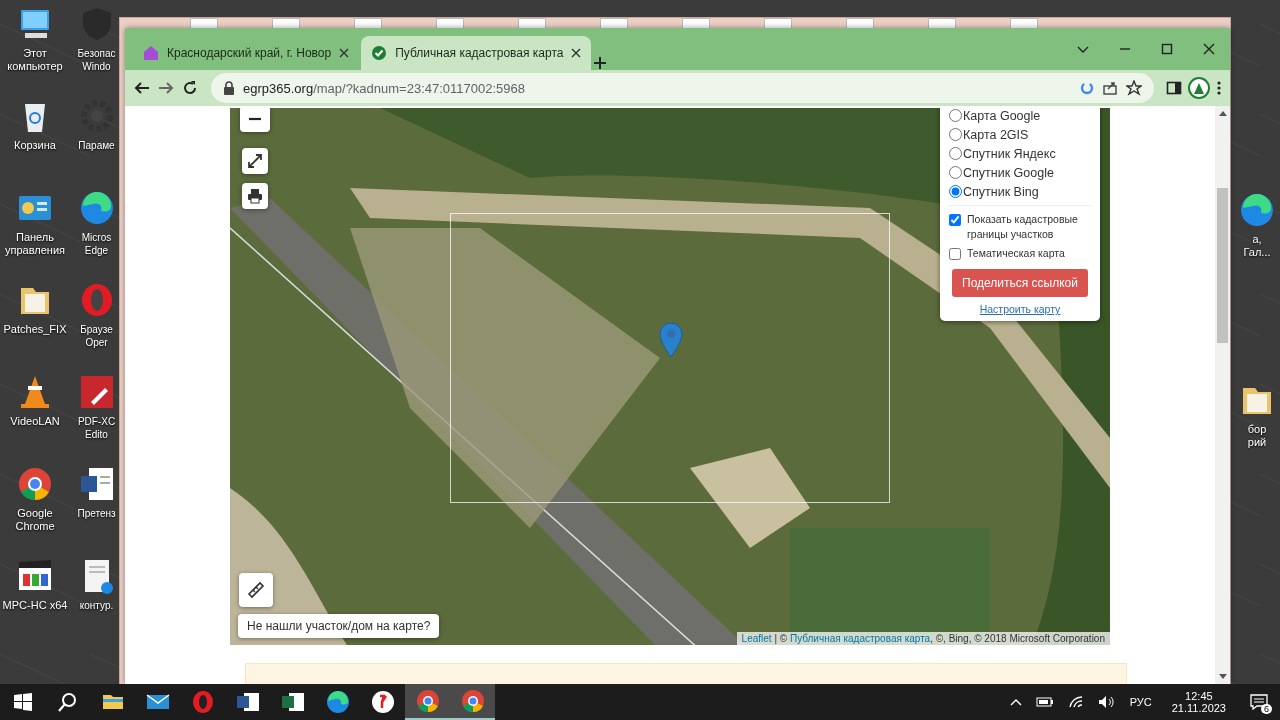 This screenshot has height=720, width=1280. Describe the element at coordinates (246, 53) in the screenshot. I see `browser-tab: Краснодарский край, г. Новор` at that location.